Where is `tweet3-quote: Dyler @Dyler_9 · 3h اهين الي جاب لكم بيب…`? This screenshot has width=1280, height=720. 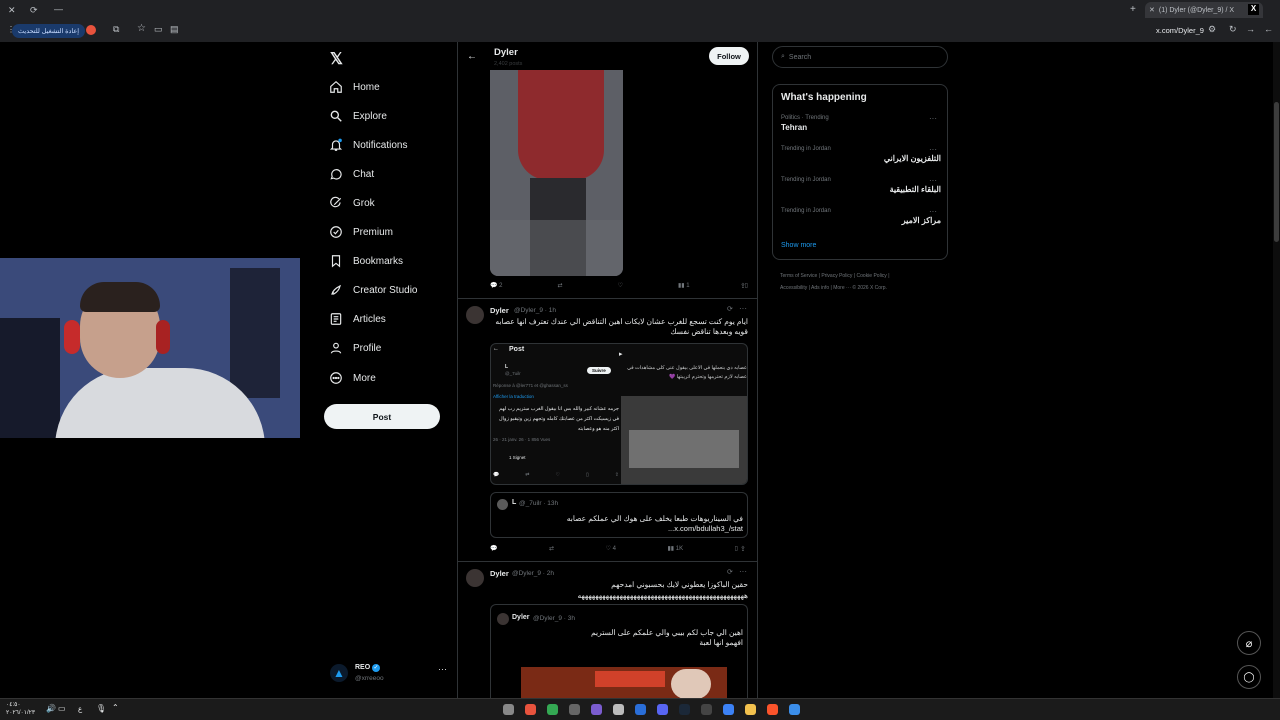 tweet3-quote: Dyler @Dyler_9 · 3h اهين الي جاب لكم بيب… is located at coordinates (619, 651).